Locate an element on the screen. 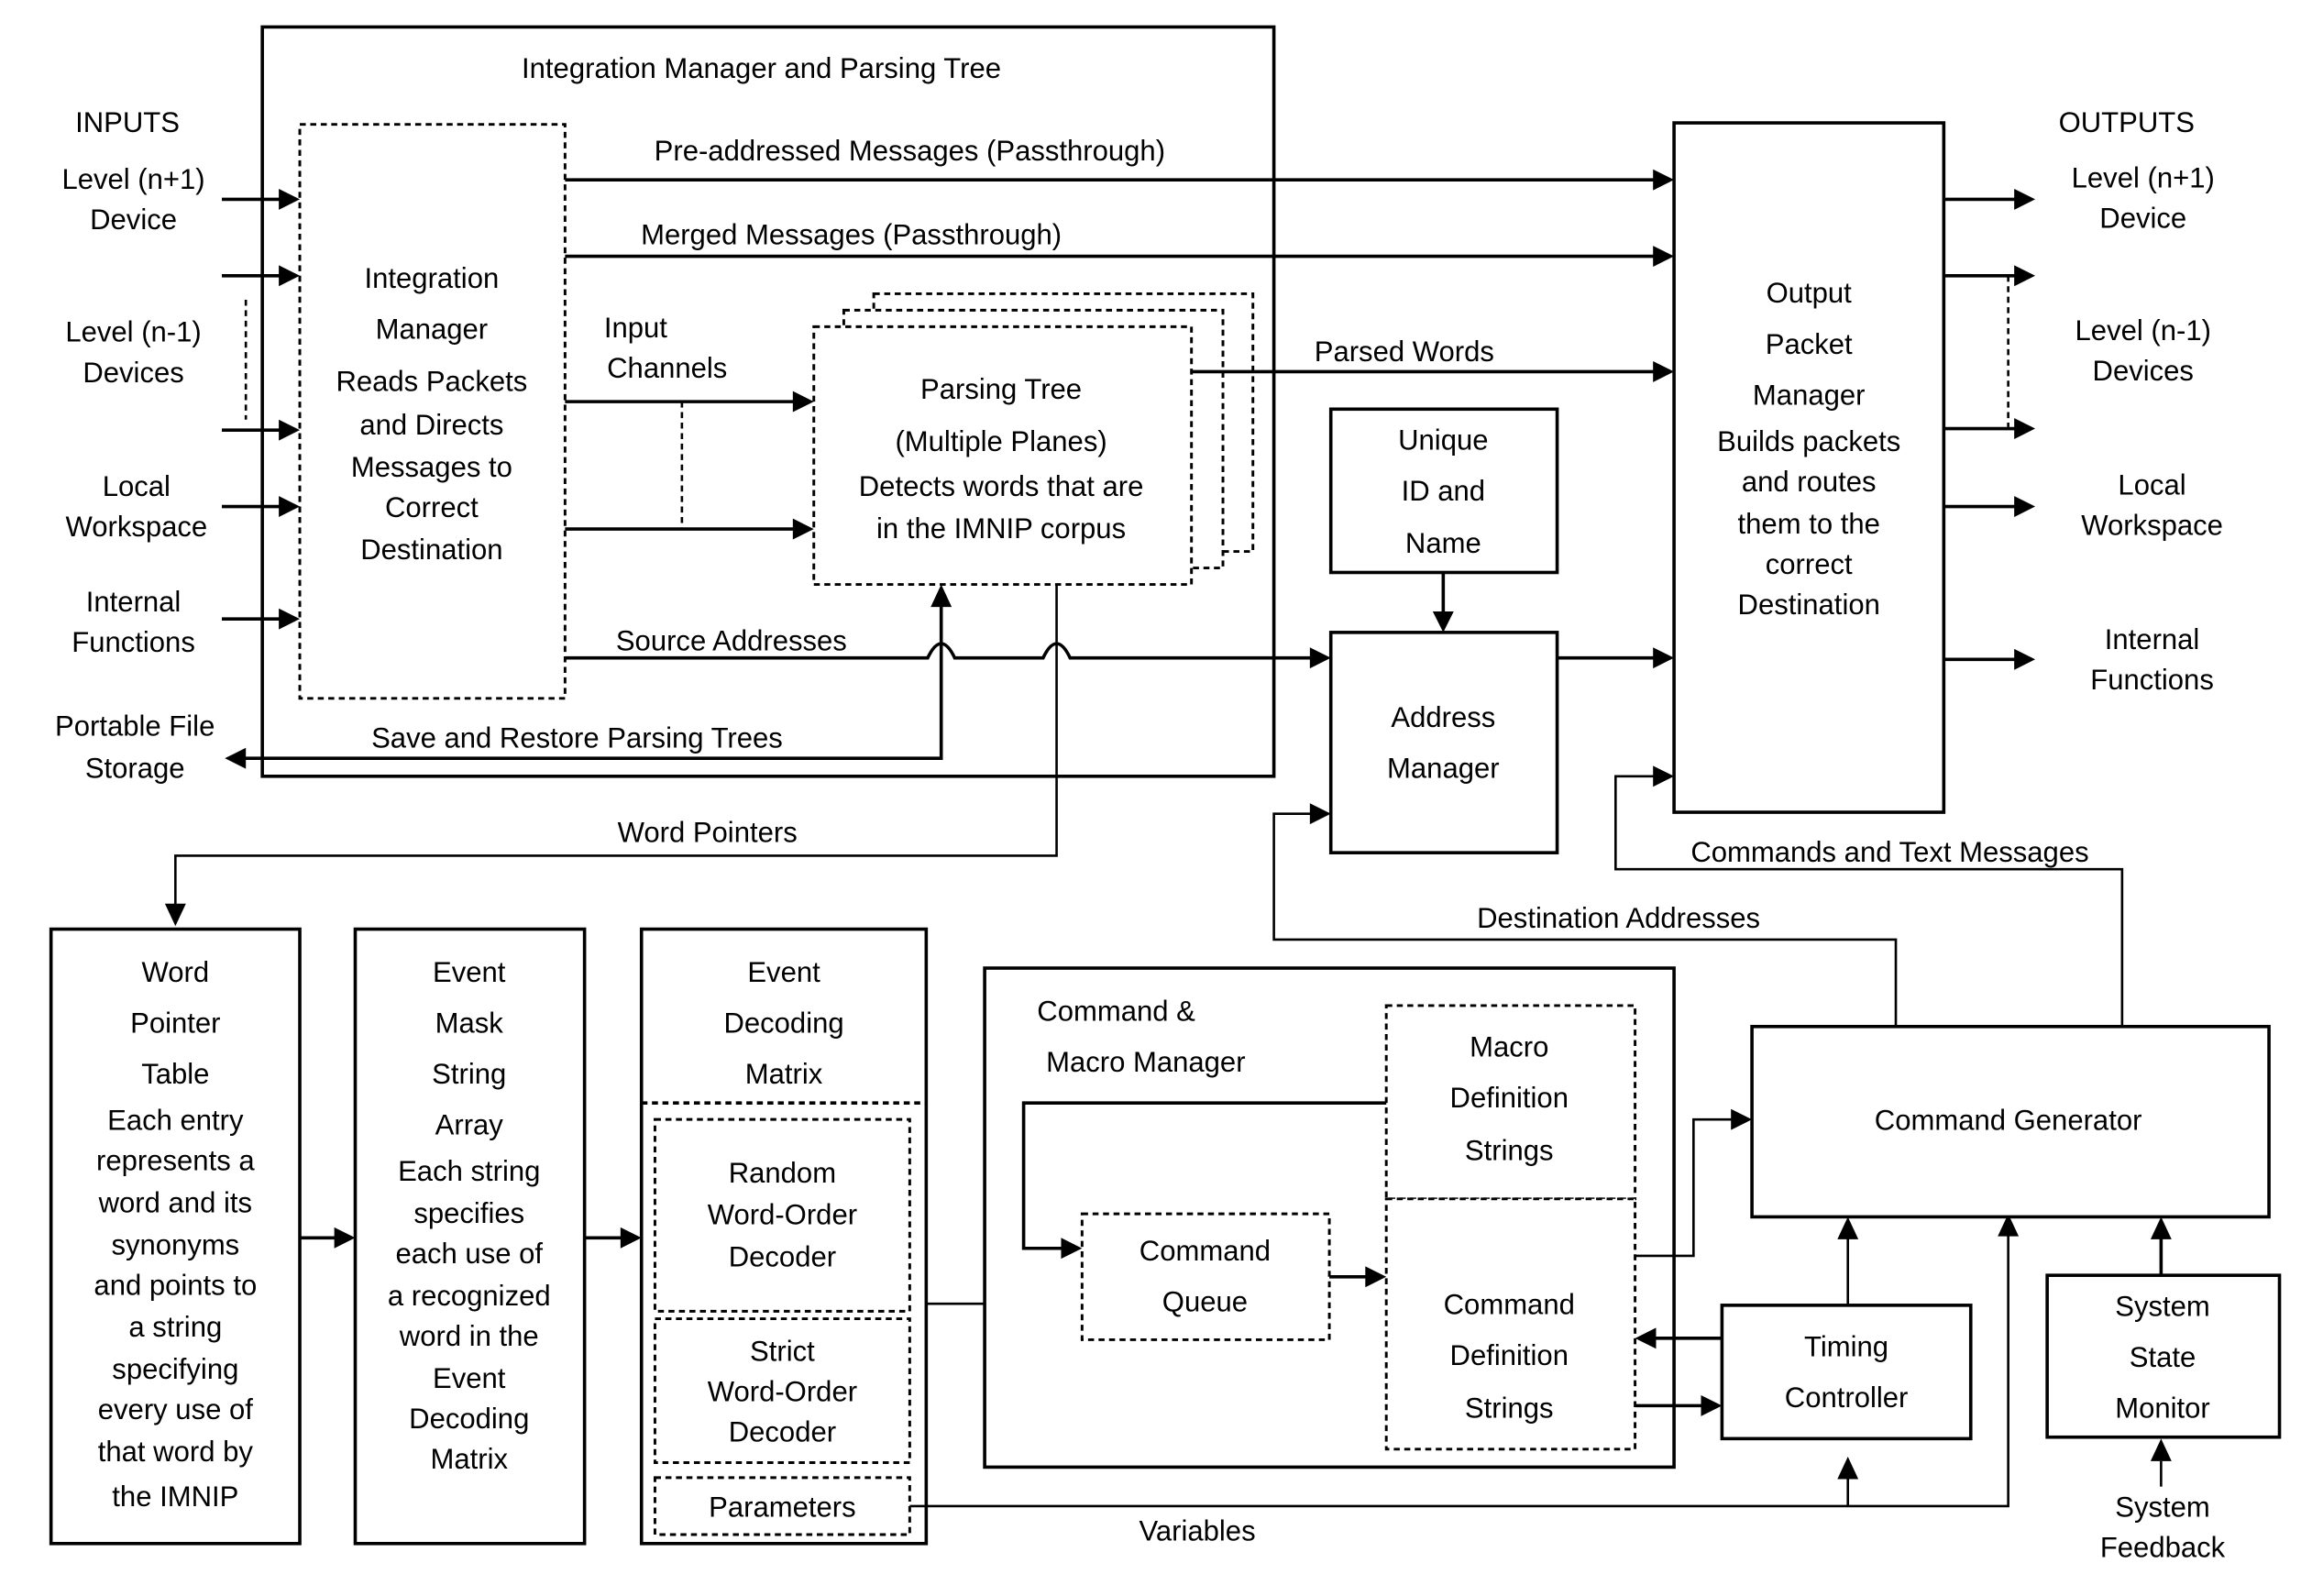  svg-text: specifies is located at coordinates (469, 1213).